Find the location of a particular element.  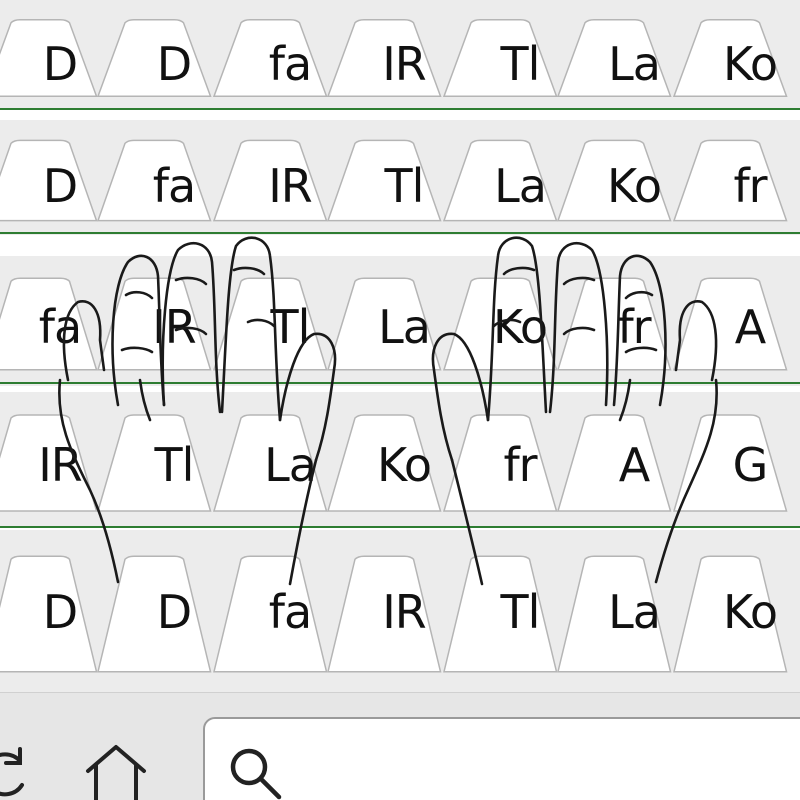

browser-tab: G is located at coordinates (733, 460).